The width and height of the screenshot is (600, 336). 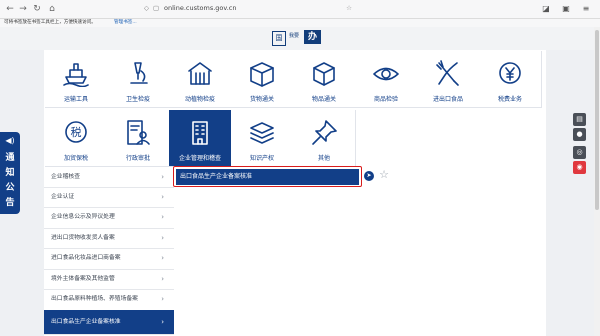 What do you see at coordinates (509, 99) in the screenshot?
I see `tile-label: 税费业务` at bounding box center [509, 99].